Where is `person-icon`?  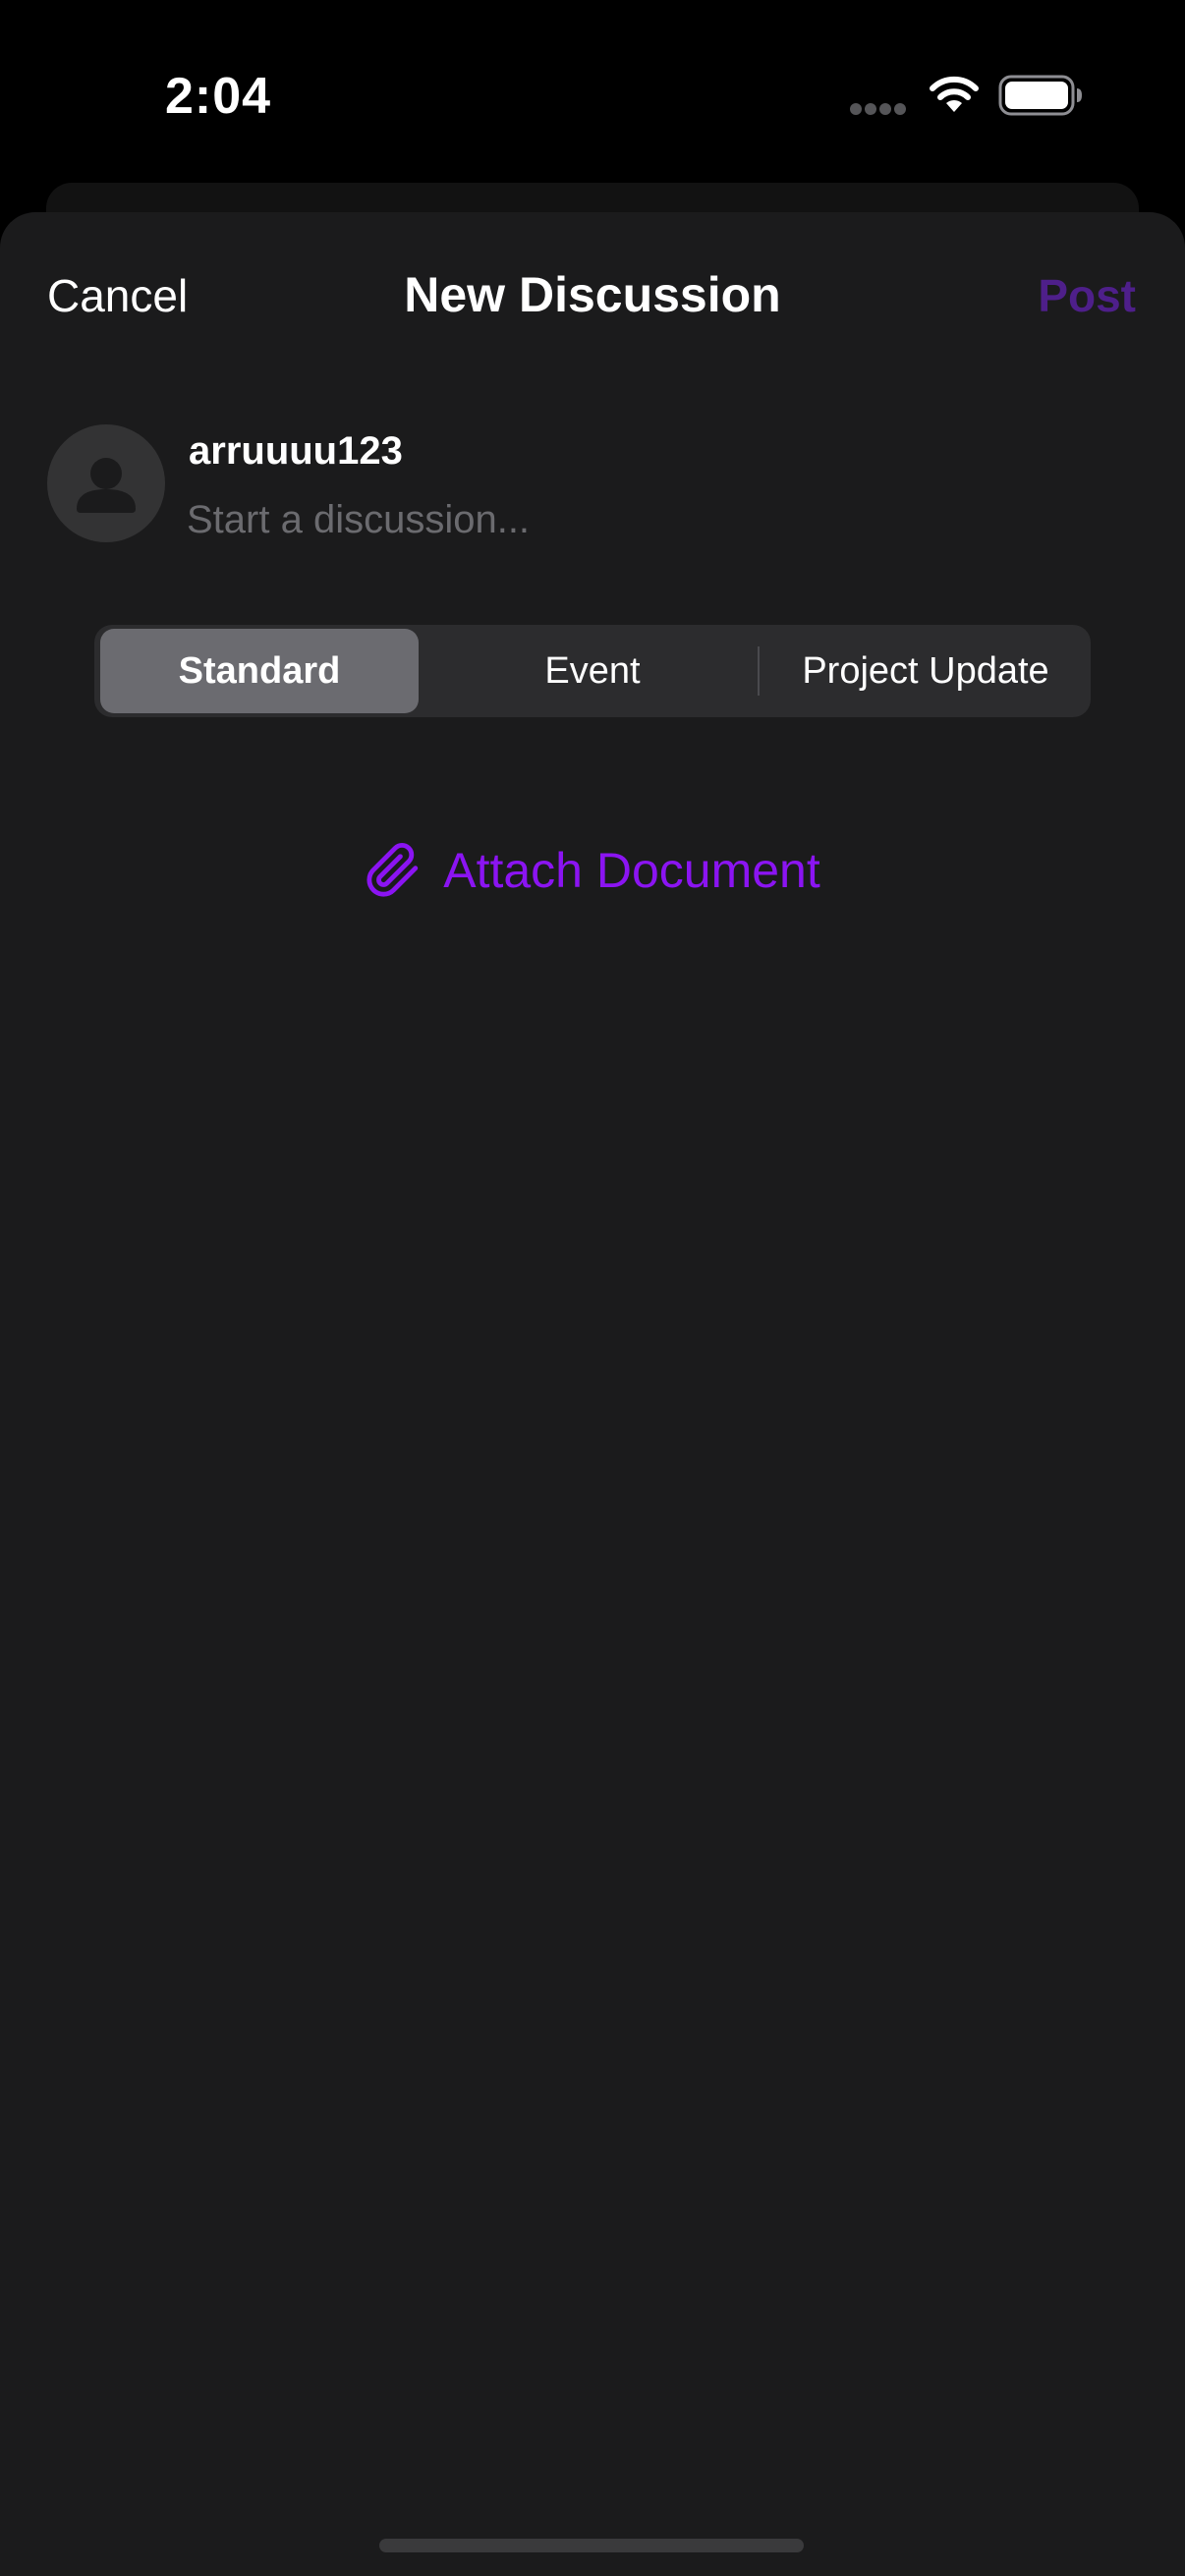
person-icon is located at coordinates (107, 485).